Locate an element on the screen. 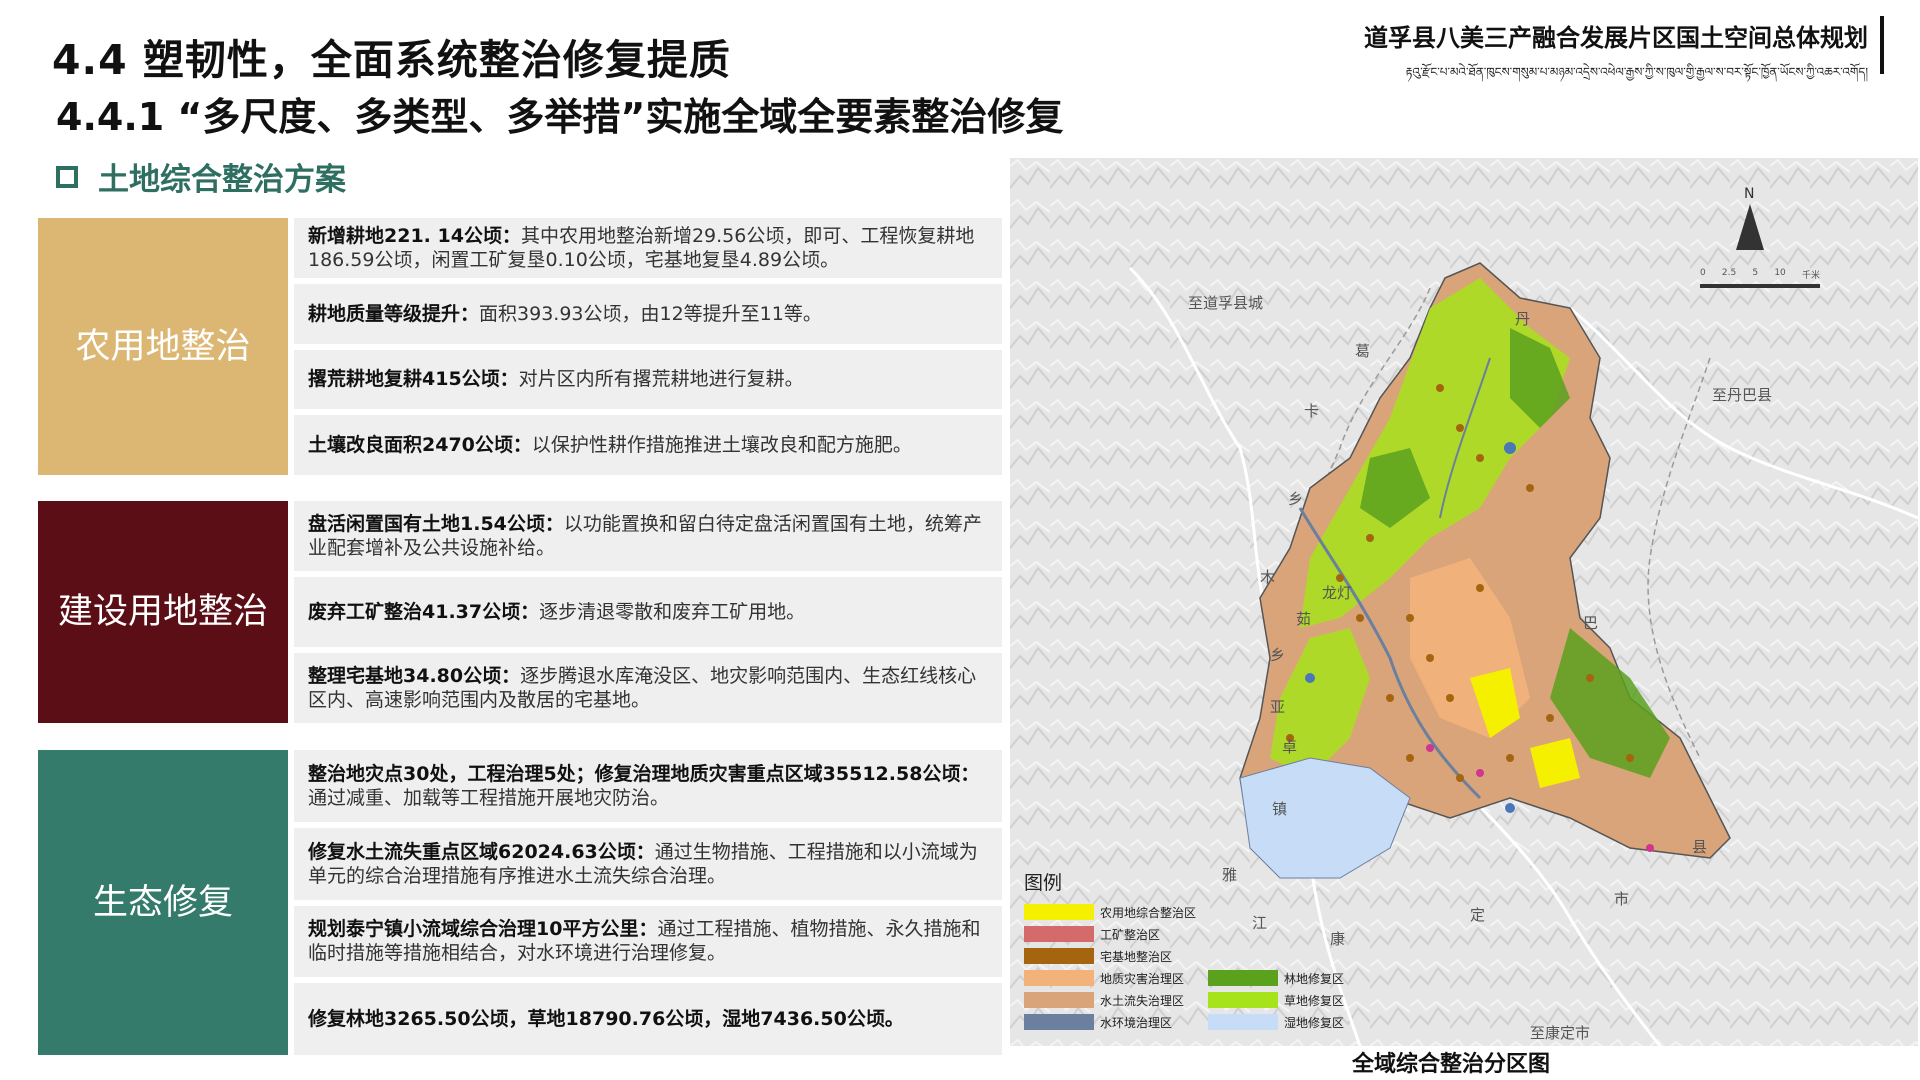  legend-item: 林地修复区 is located at coordinates (1276, 978).